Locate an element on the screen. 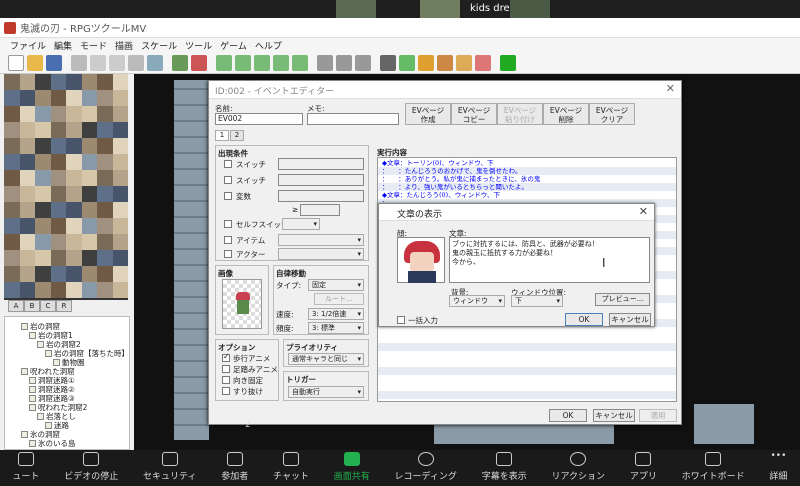  close-icon: ✕ is located at coordinates (670, 88).